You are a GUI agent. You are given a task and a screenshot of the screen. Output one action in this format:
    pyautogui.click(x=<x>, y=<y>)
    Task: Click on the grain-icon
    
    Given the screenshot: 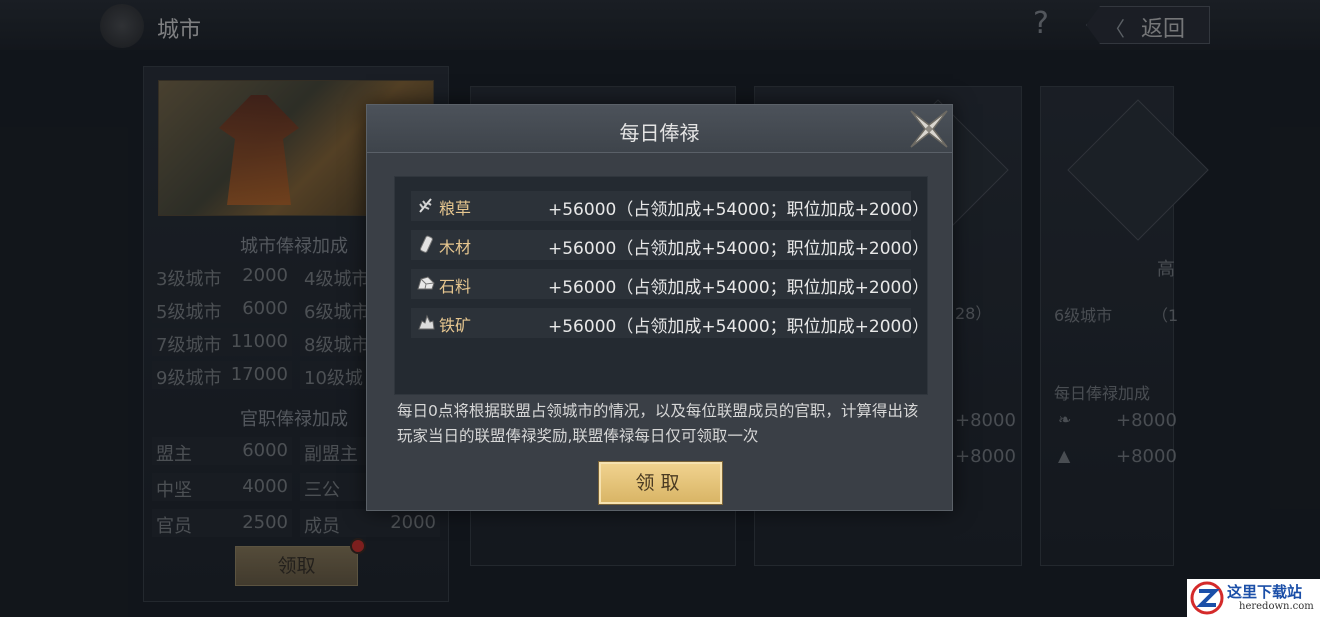 What is the action you would take?
    pyautogui.click(x=425, y=205)
    